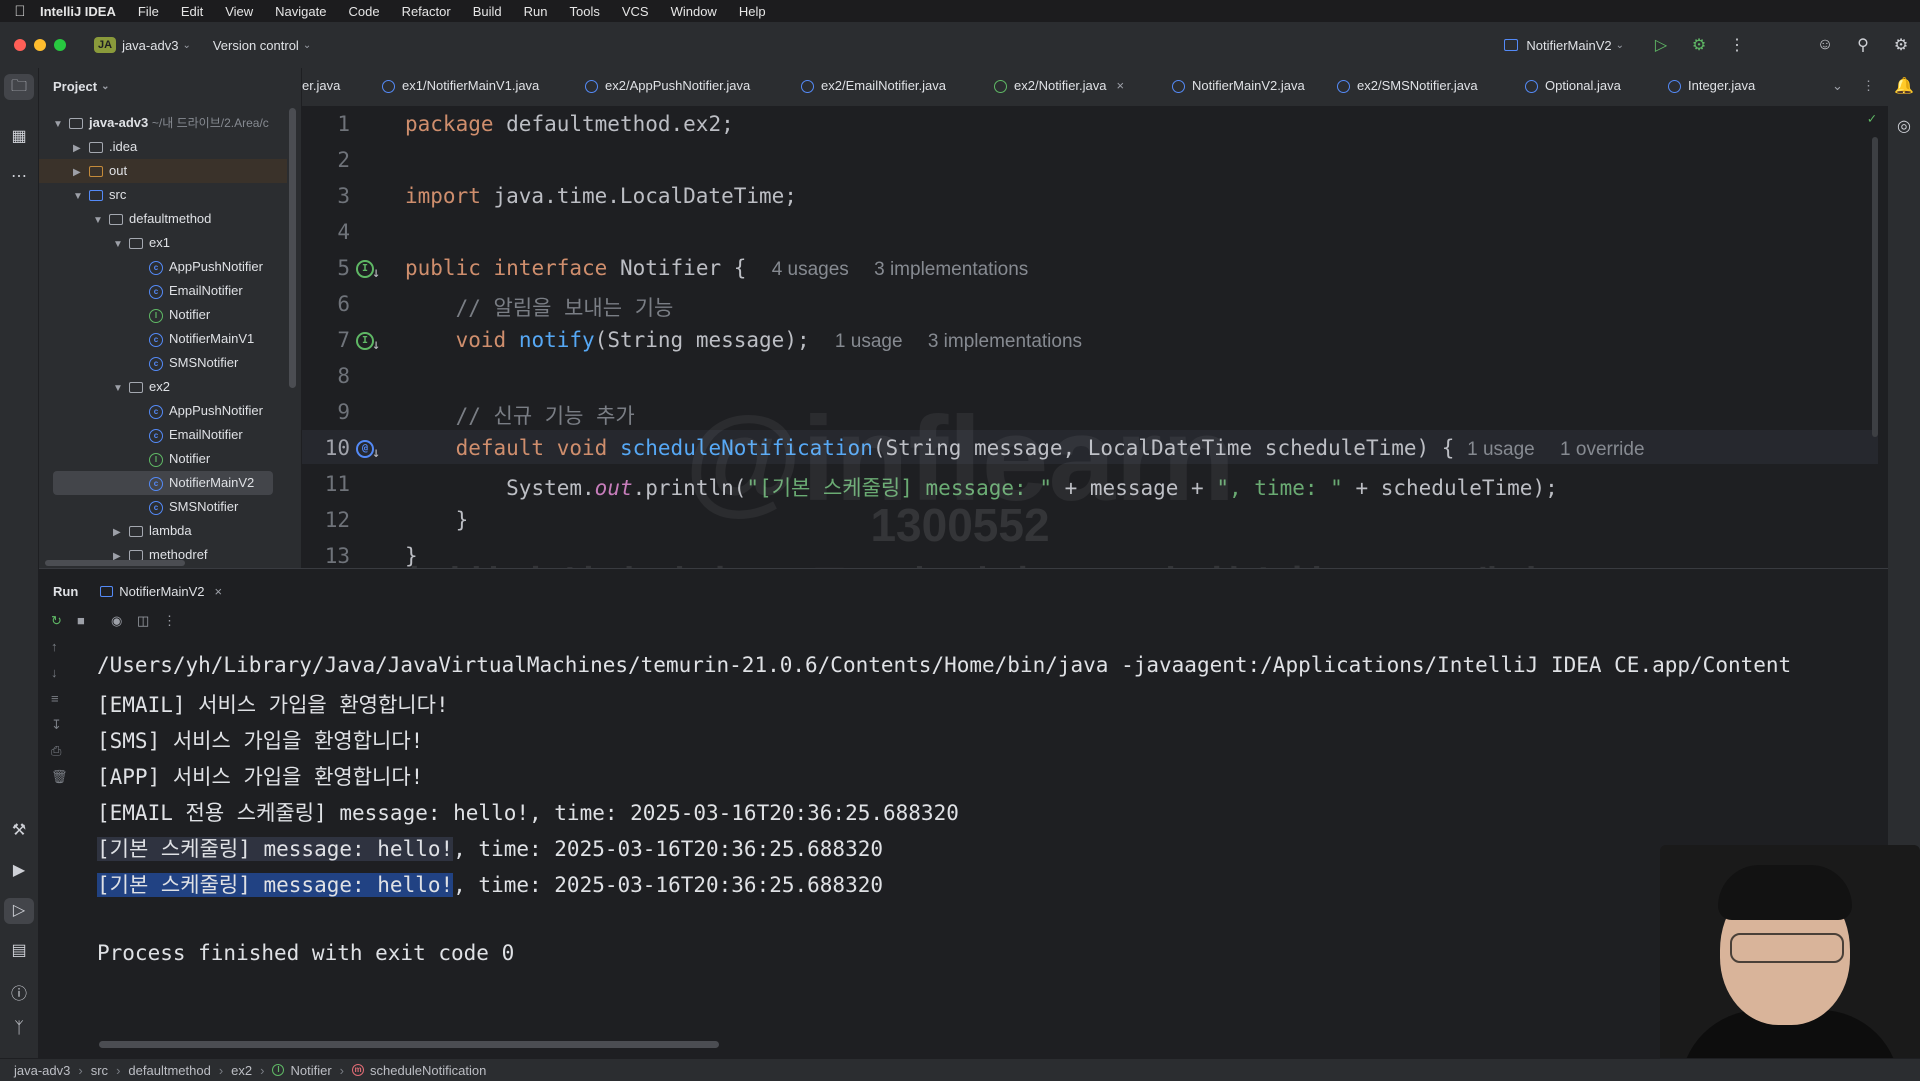  Describe the element at coordinates (300, 11) in the screenshot. I see `menu-navigate: Navigate` at that location.